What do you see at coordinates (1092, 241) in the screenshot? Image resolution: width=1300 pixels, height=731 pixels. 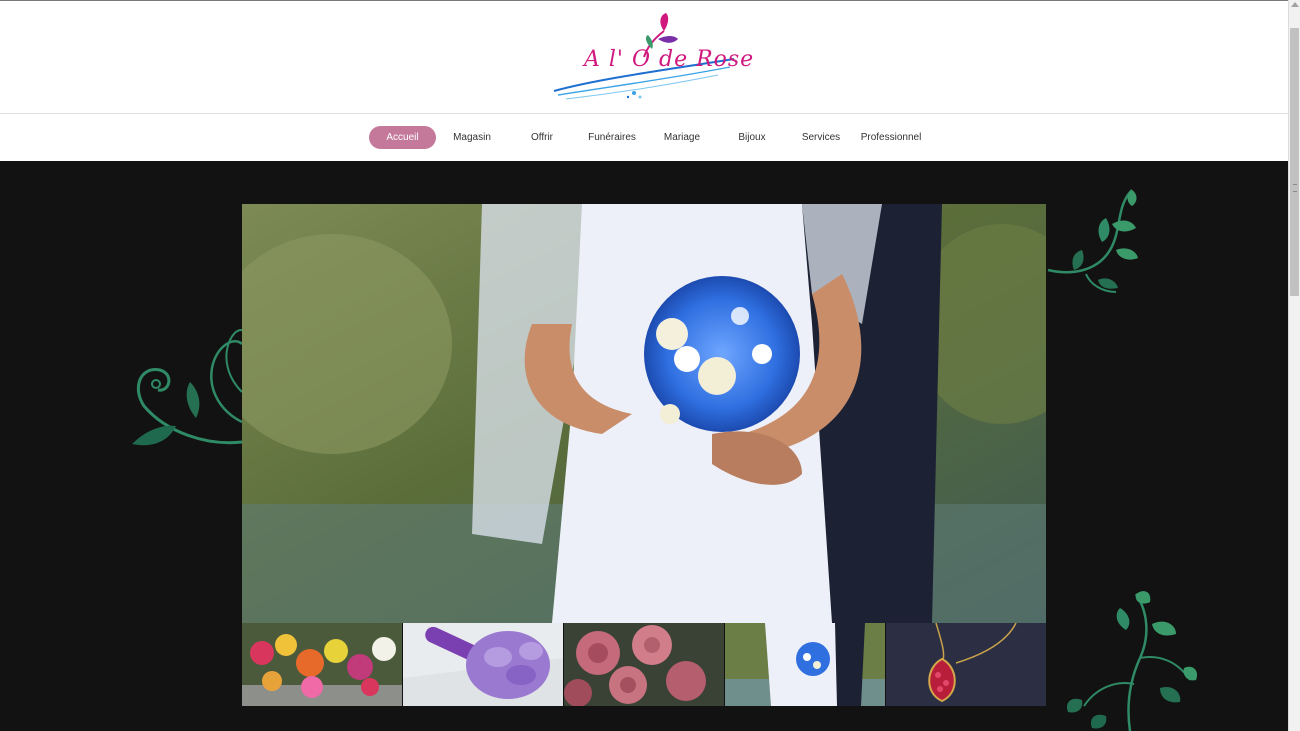 I see `right-top-vine-ornament` at bounding box center [1092, 241].